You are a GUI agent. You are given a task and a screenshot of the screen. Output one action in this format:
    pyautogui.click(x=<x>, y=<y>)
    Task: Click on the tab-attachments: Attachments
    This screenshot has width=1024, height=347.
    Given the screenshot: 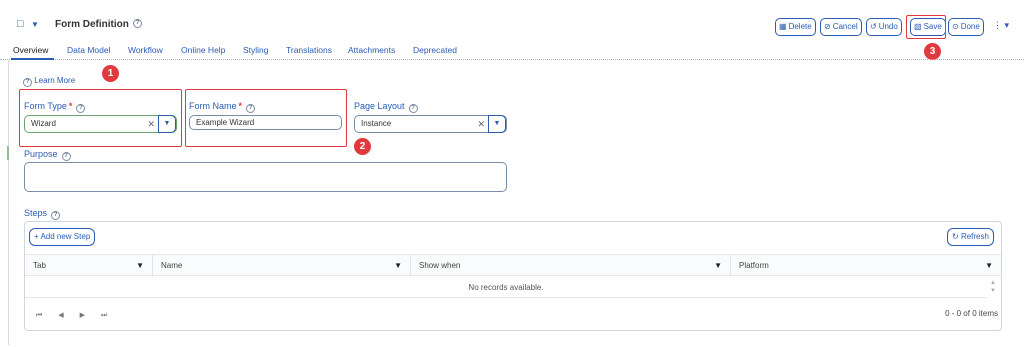 What is the action you would take?
    pyautogui.click(x=371, y=50)
    